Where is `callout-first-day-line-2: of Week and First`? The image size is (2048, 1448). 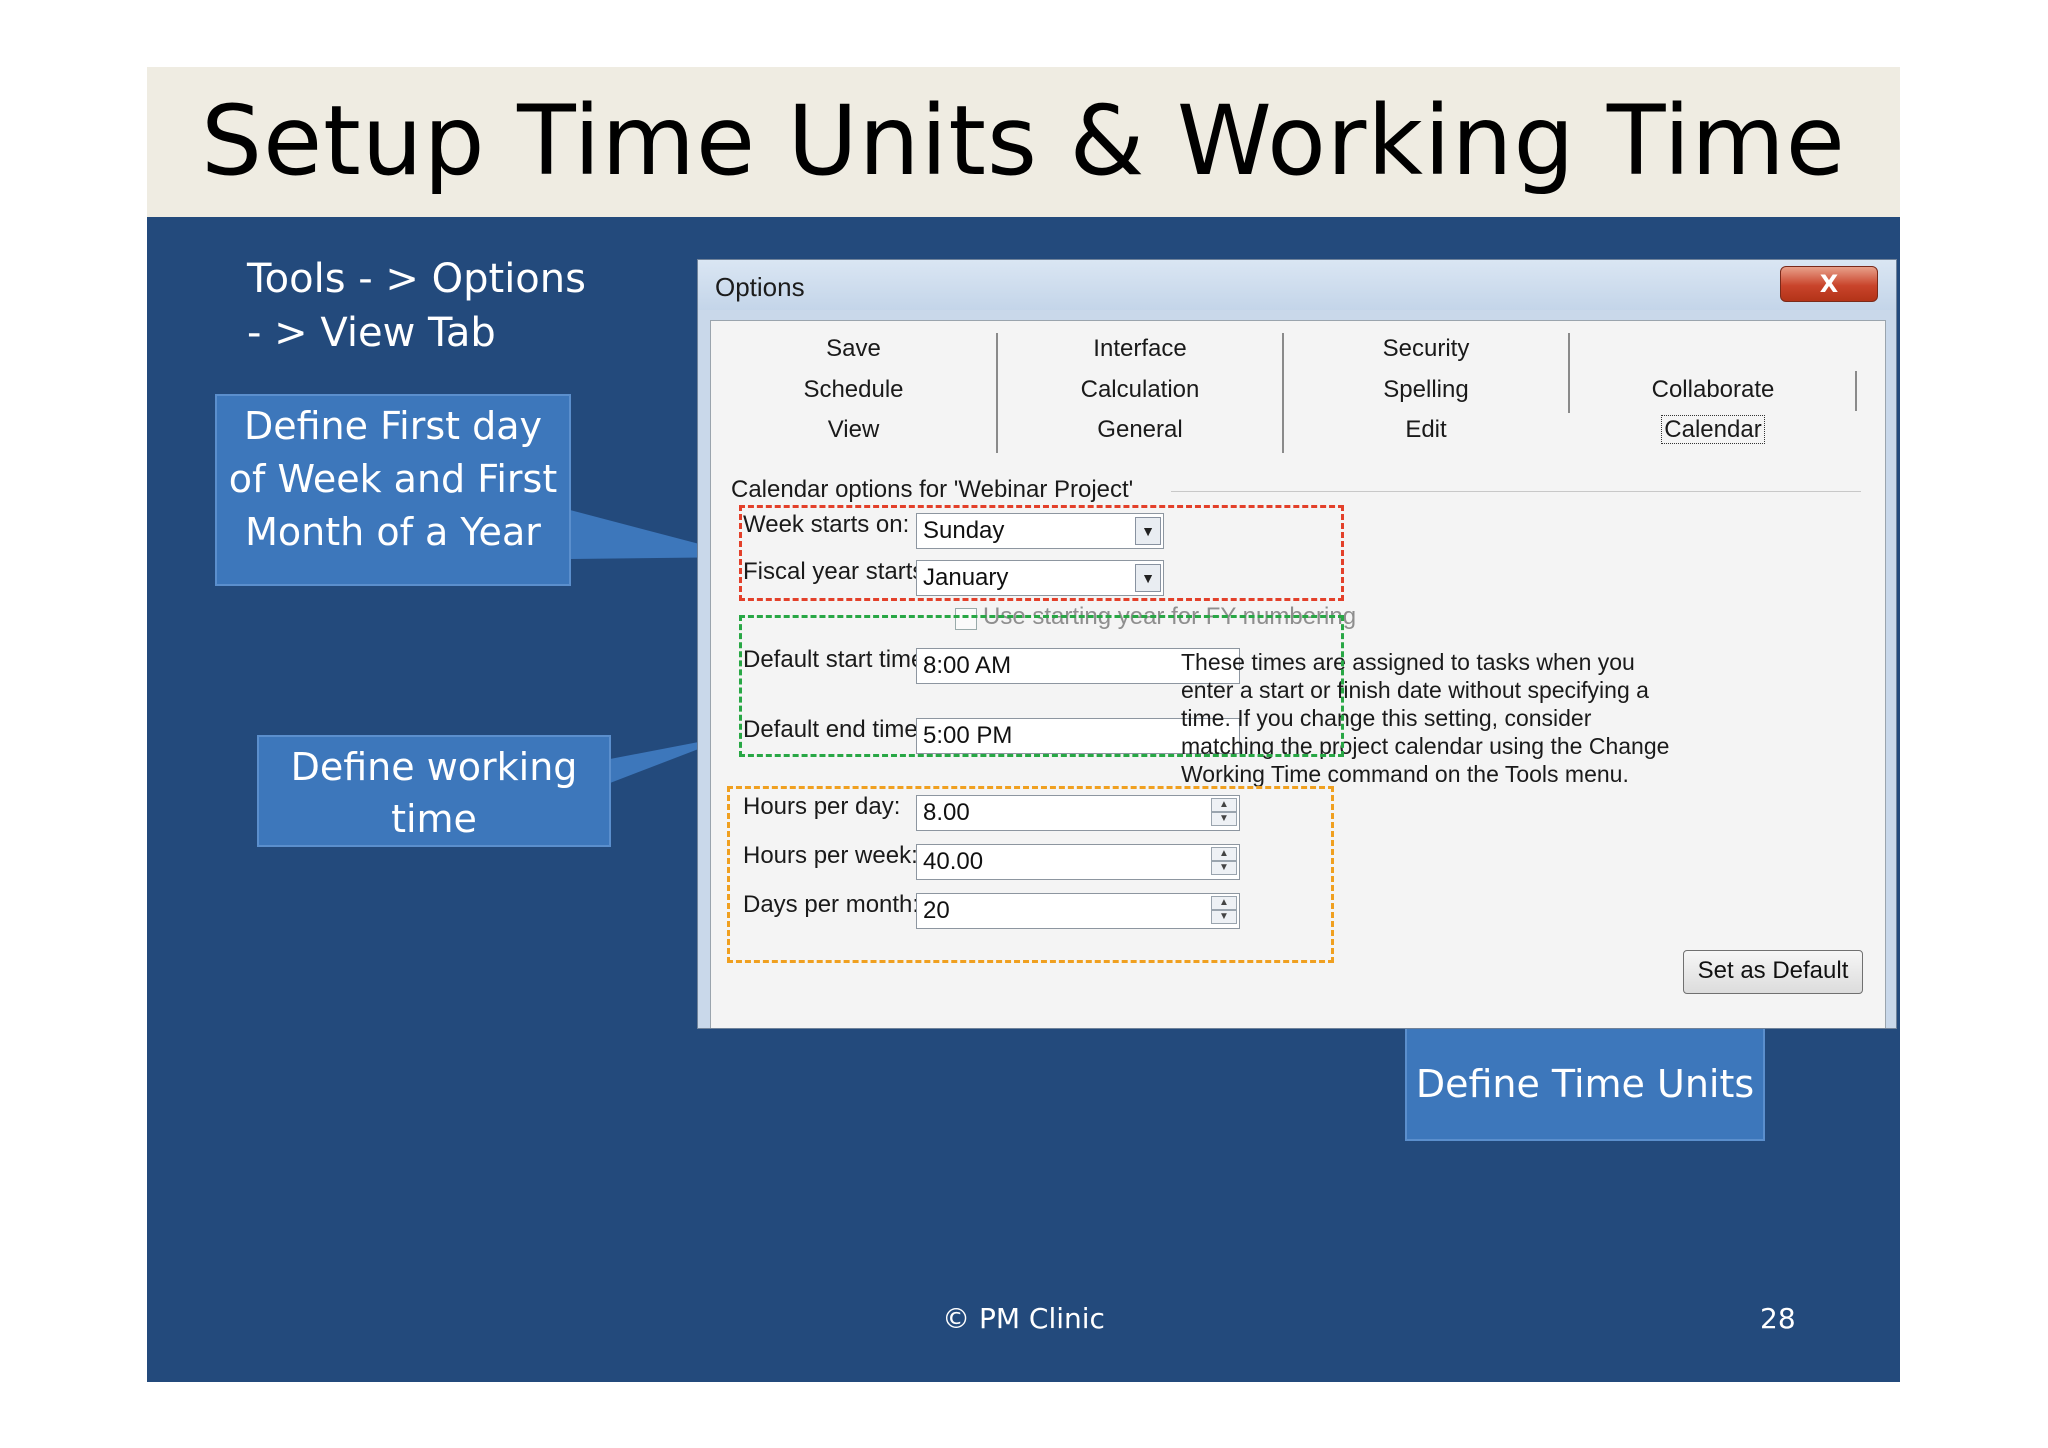
callout-first-day-line-2: of Week and First is located at coordinates (393, 479).